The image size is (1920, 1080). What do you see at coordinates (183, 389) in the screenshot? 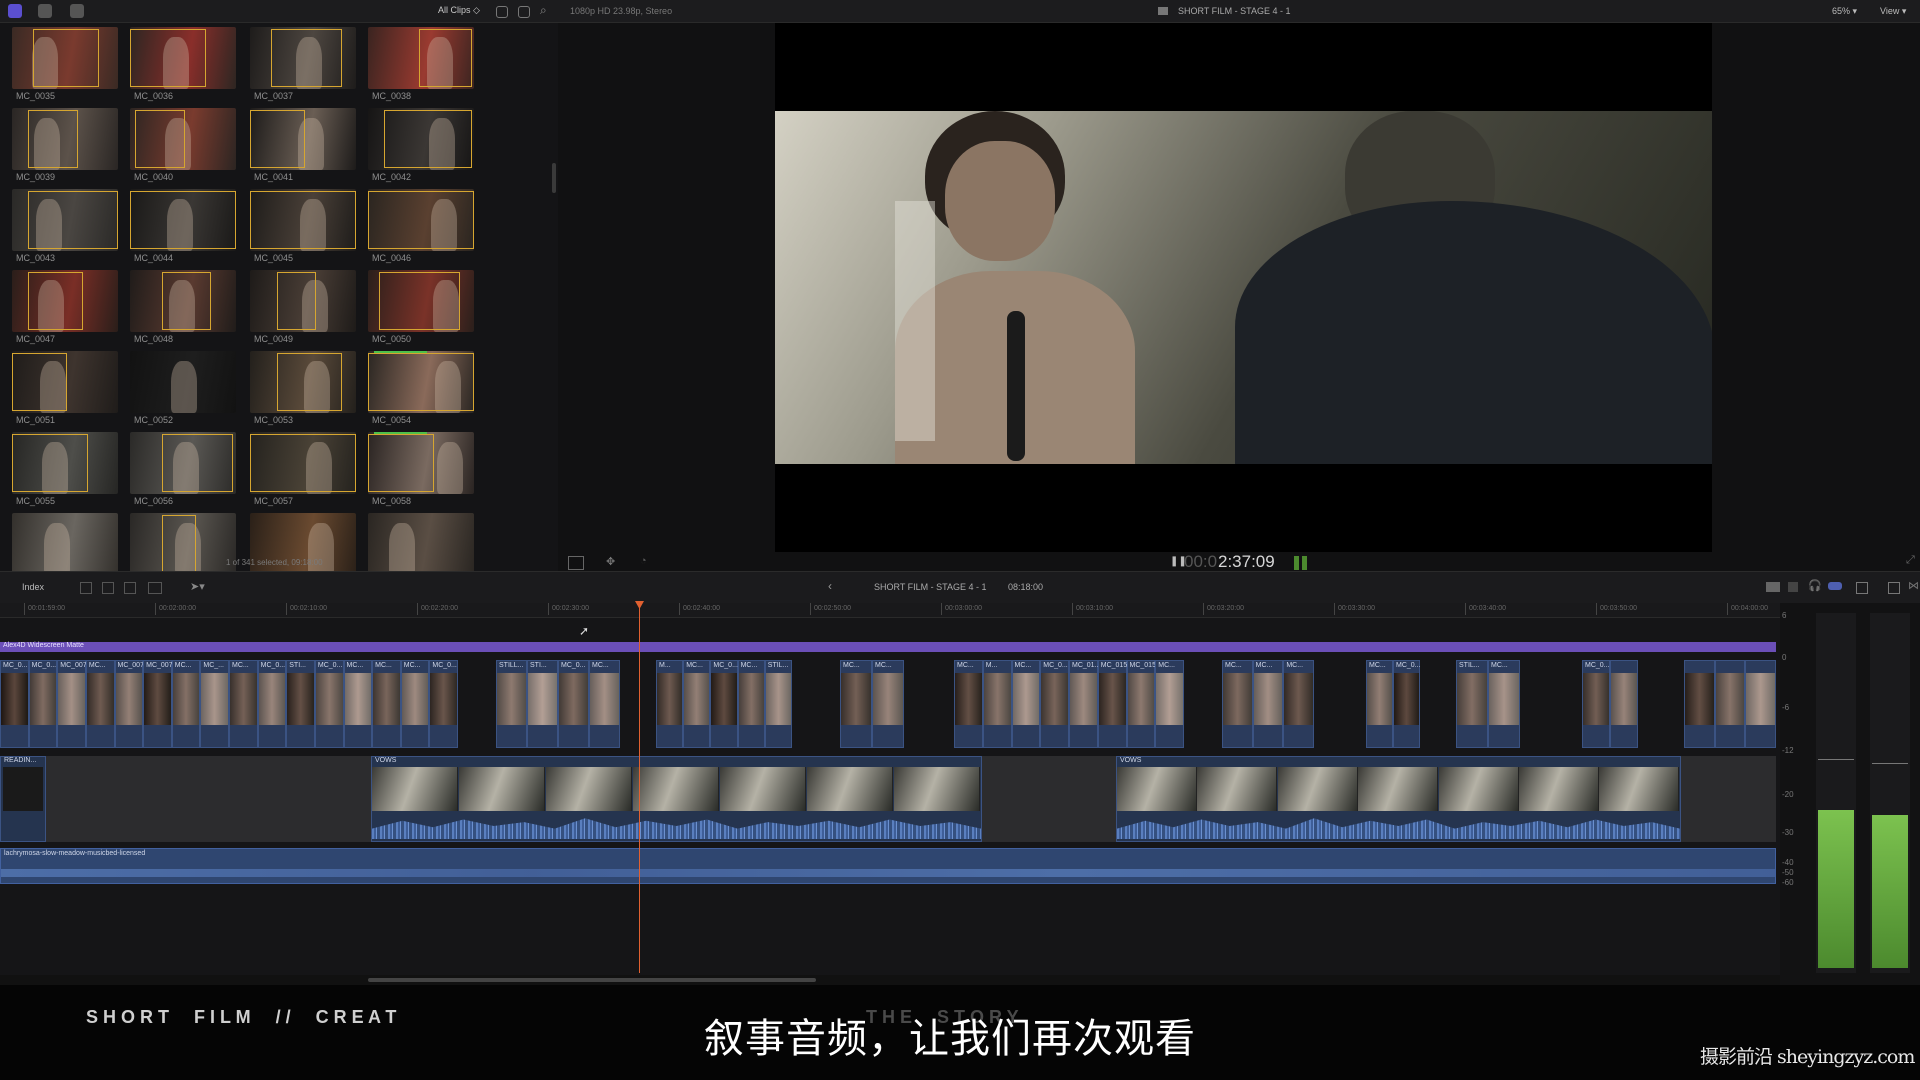
I see `browser-clip: MC_0052` at bounding box center [183, 389].